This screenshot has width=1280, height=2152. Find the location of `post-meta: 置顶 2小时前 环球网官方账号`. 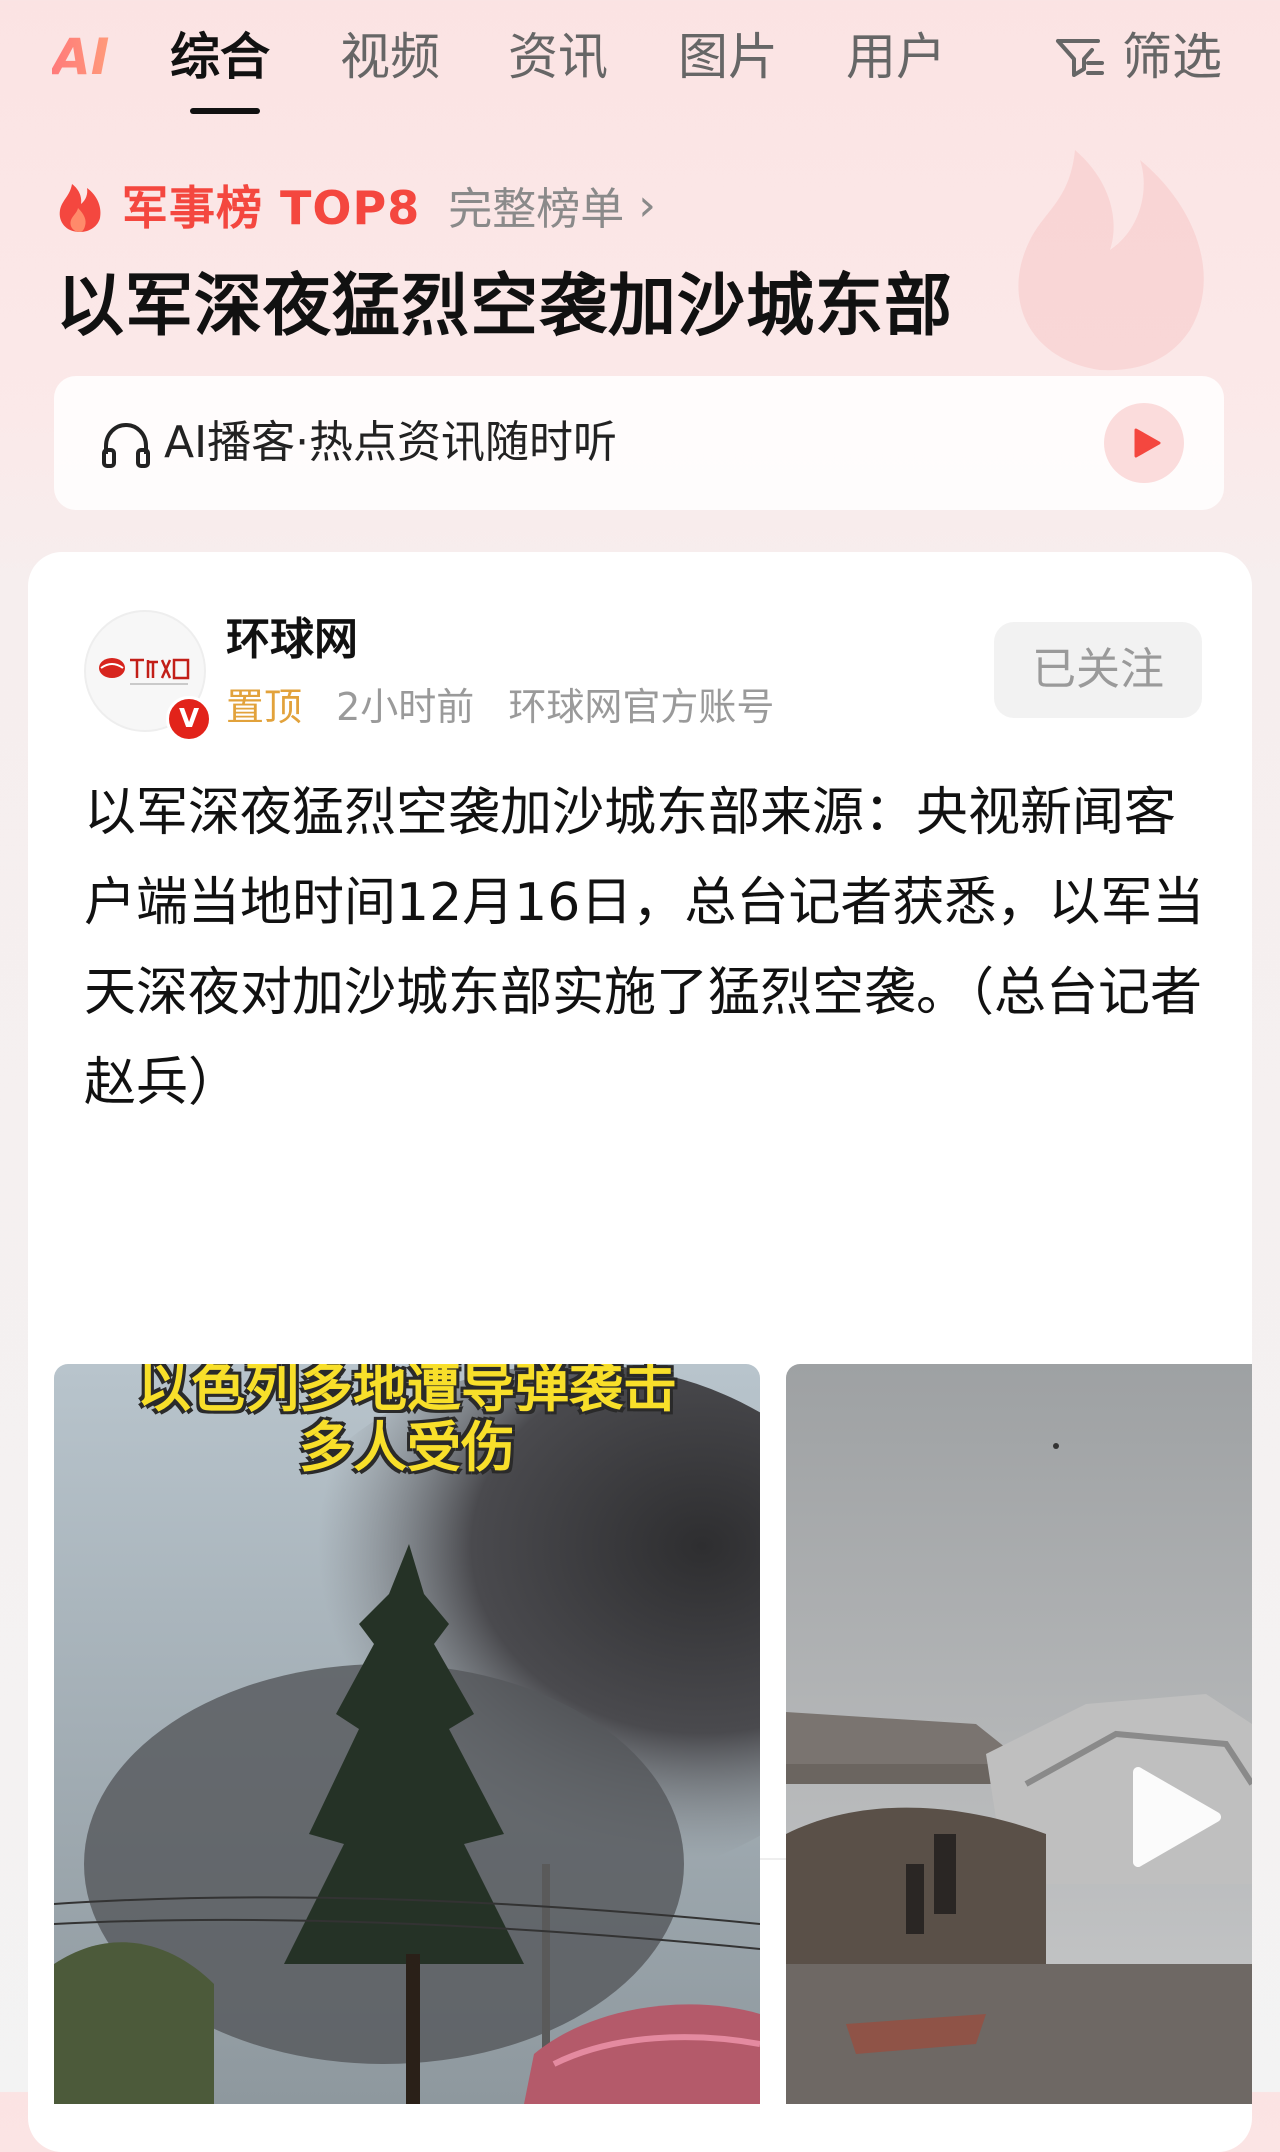

post-meta: 置顶 2小时前 环球网官方账号 is located at coordinates (500, 707).